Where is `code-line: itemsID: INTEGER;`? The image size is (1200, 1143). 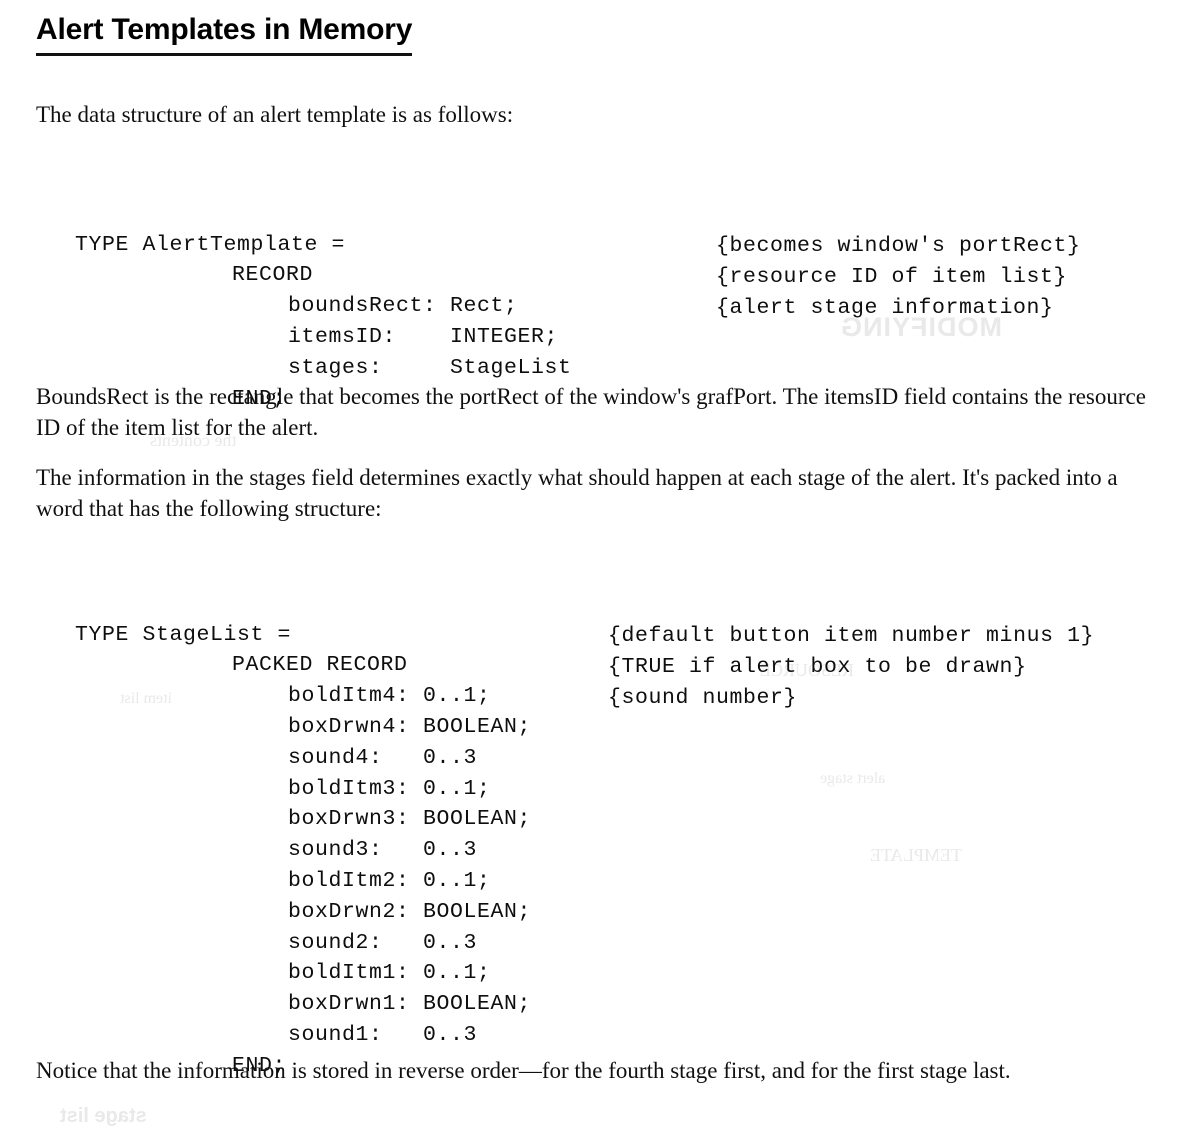
code-line: itemsID: INTEGER; is located at coordinates (423, 336).